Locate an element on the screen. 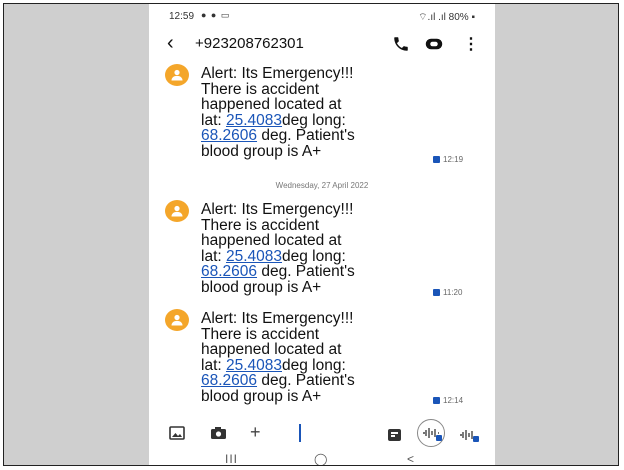  conversation-header: ‹ +923208762301 ⋮ is located at coordinates (322, 45).